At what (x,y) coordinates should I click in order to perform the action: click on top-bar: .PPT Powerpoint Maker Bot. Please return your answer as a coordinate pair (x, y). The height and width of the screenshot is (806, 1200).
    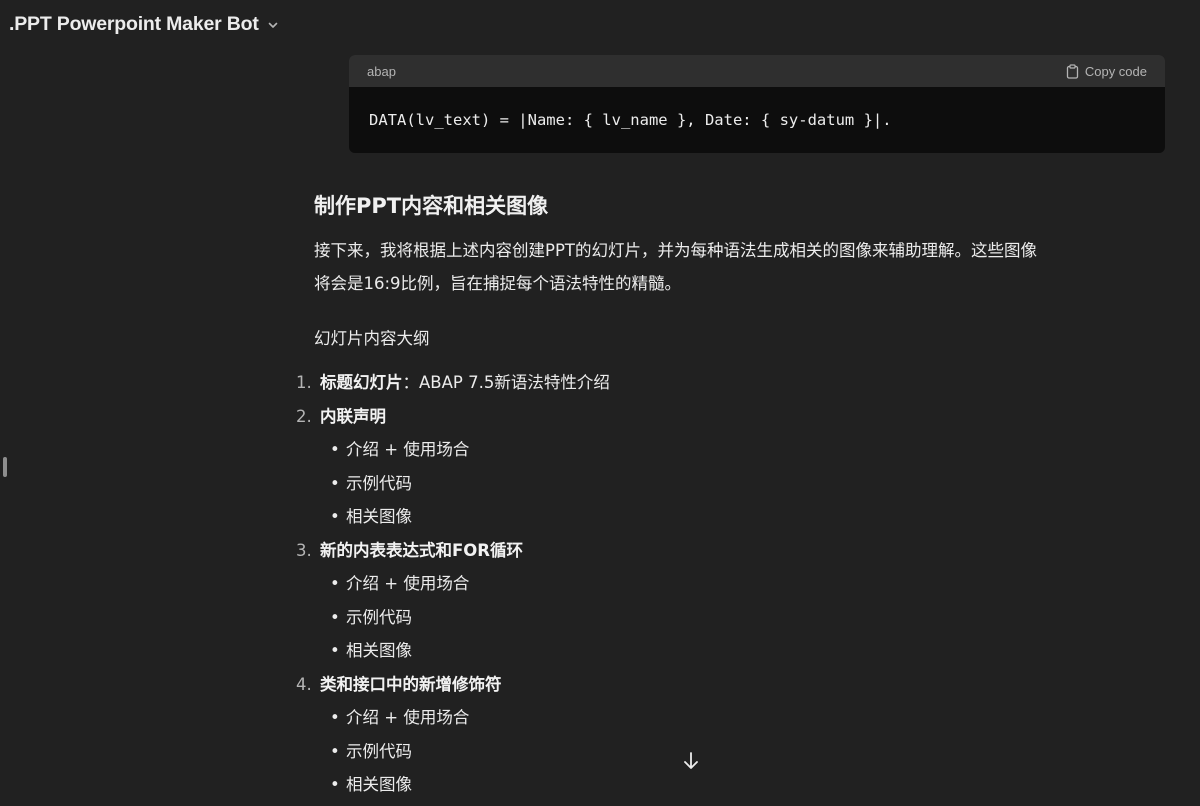
    Looking at the image, I should click on (600, 26).